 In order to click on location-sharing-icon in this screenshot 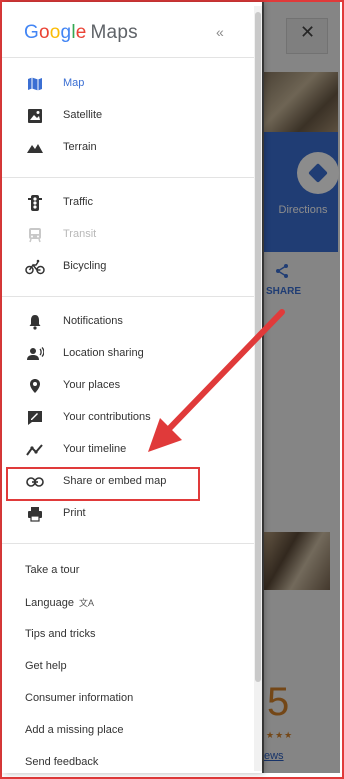, I will do `click(35, 354)`.